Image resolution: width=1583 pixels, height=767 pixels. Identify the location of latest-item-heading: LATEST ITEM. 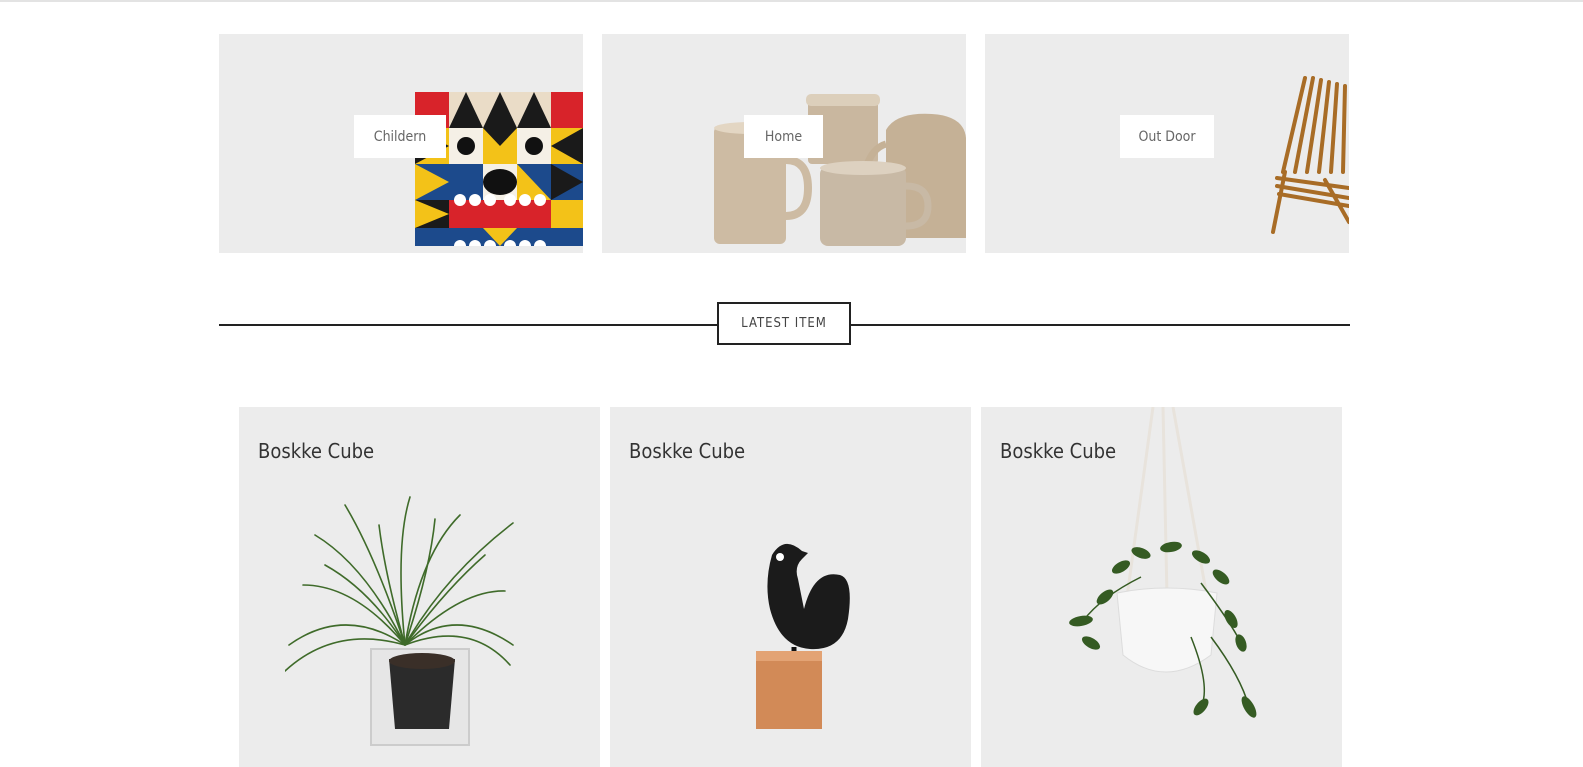
(784, 323).